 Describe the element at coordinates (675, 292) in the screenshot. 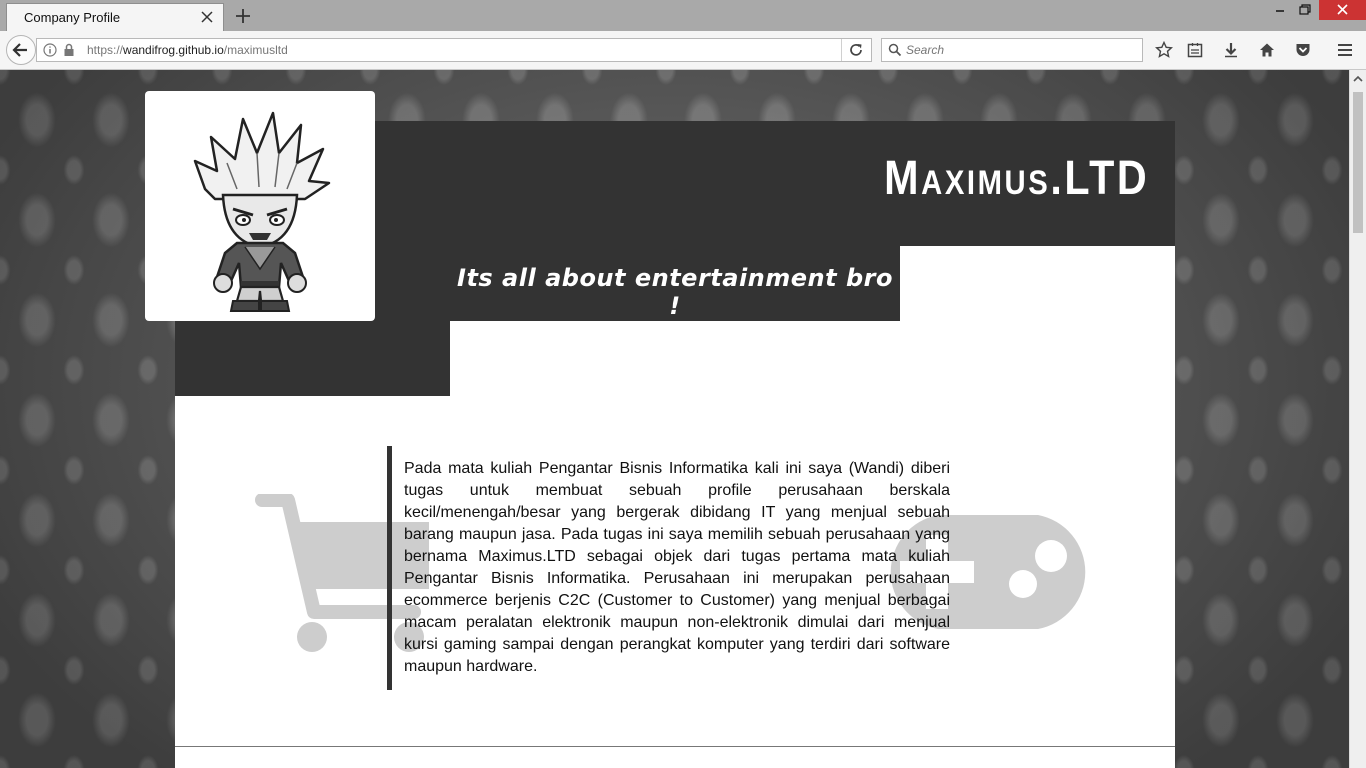

I see `company-tagline: Its all about entertainment bro !` at that location.